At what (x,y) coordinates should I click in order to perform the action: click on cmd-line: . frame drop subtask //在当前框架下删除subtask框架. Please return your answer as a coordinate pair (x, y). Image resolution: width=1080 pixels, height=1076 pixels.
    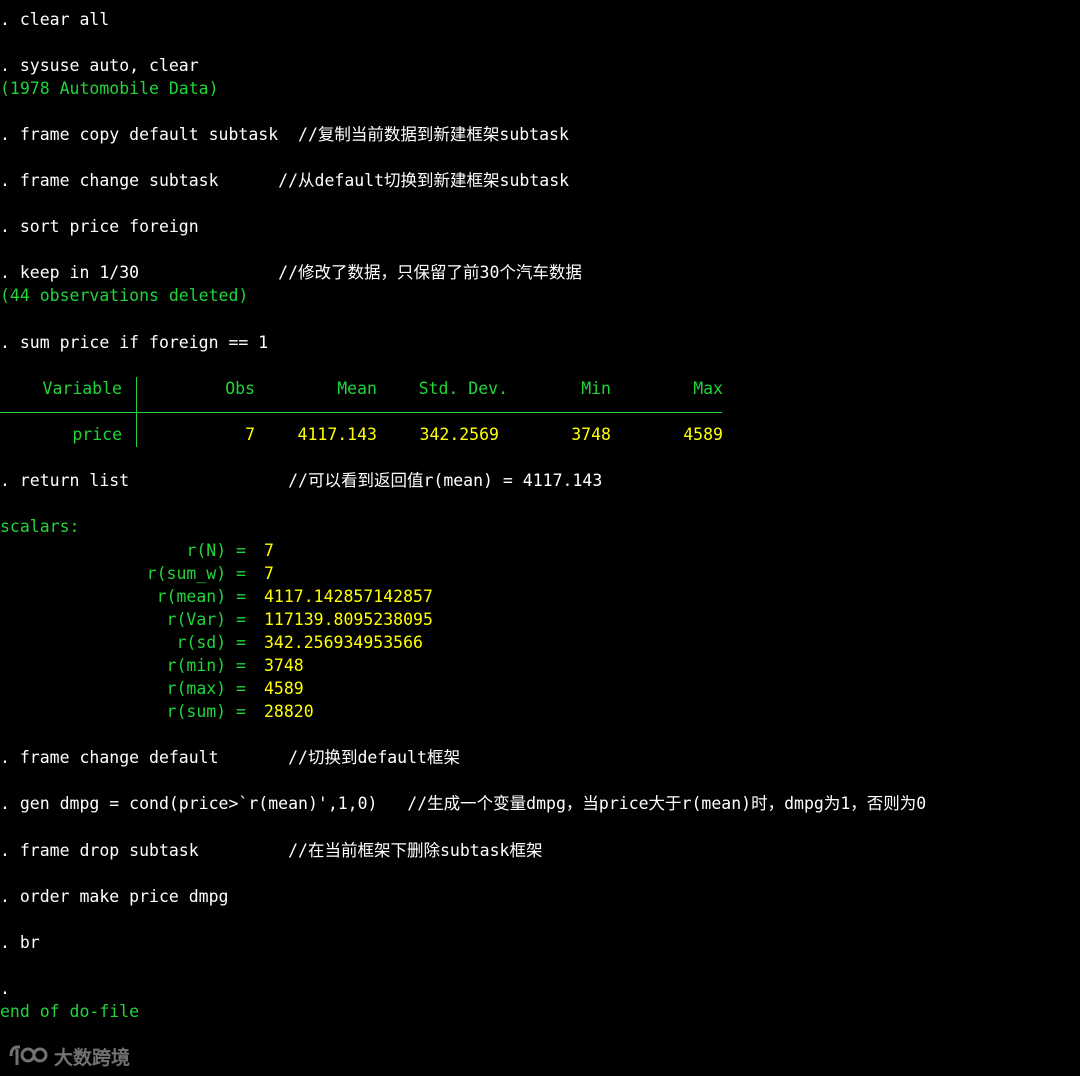
    Looking at the image, I should click on (271, 850).